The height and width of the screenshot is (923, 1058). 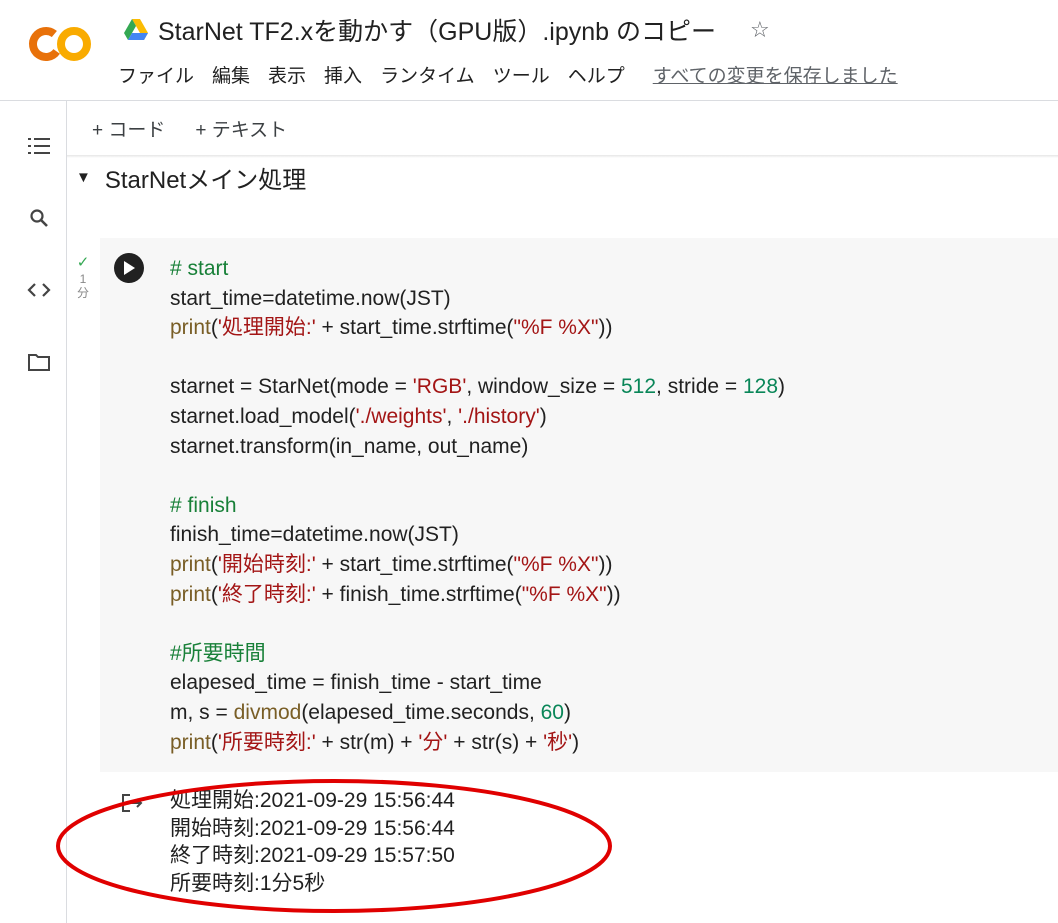 What do you see at coordinates (83, 262) in the screenshot?
I see `success-check-icon: ✓` at bounding box center [83, 262].